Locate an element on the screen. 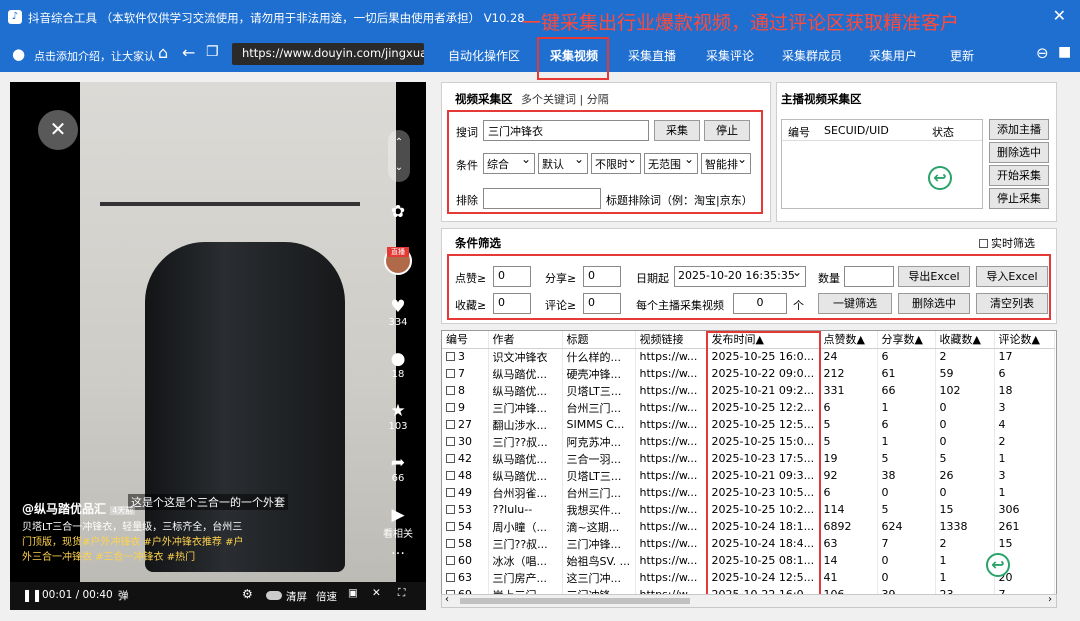 Image resolution: width=1080 pixels, height=621 pixels. cell-no: 54 is located at coordinates (465, 526).